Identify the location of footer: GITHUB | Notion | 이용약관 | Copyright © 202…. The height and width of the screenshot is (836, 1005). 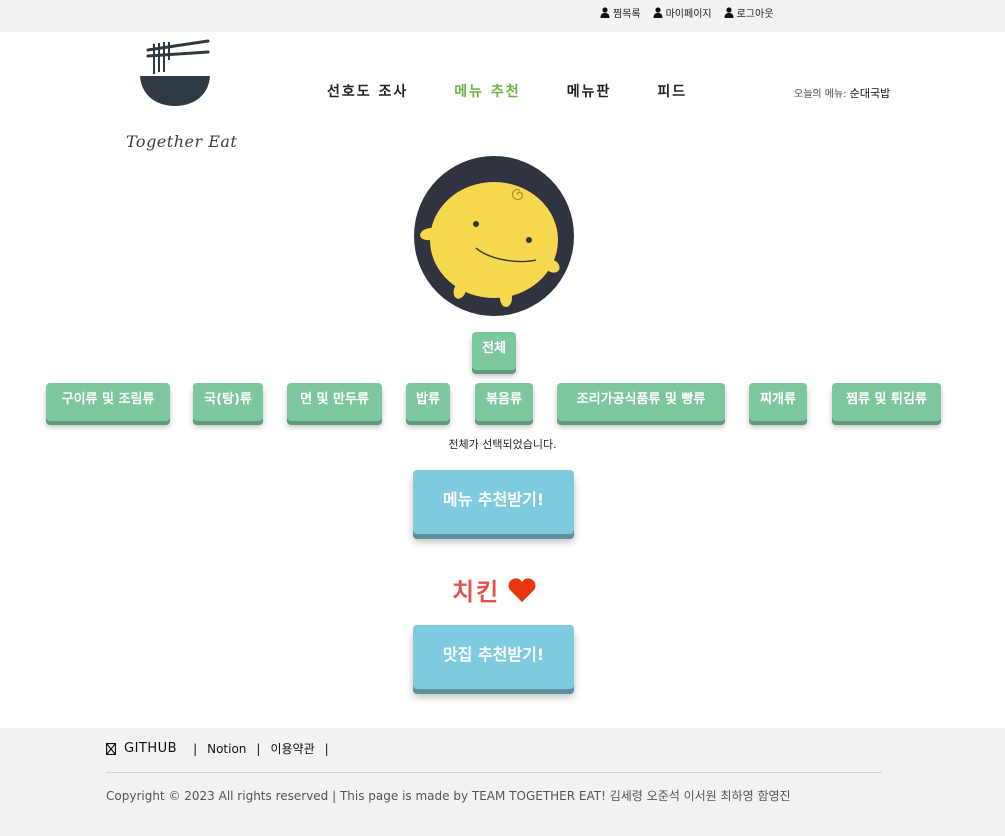
(502, 782).